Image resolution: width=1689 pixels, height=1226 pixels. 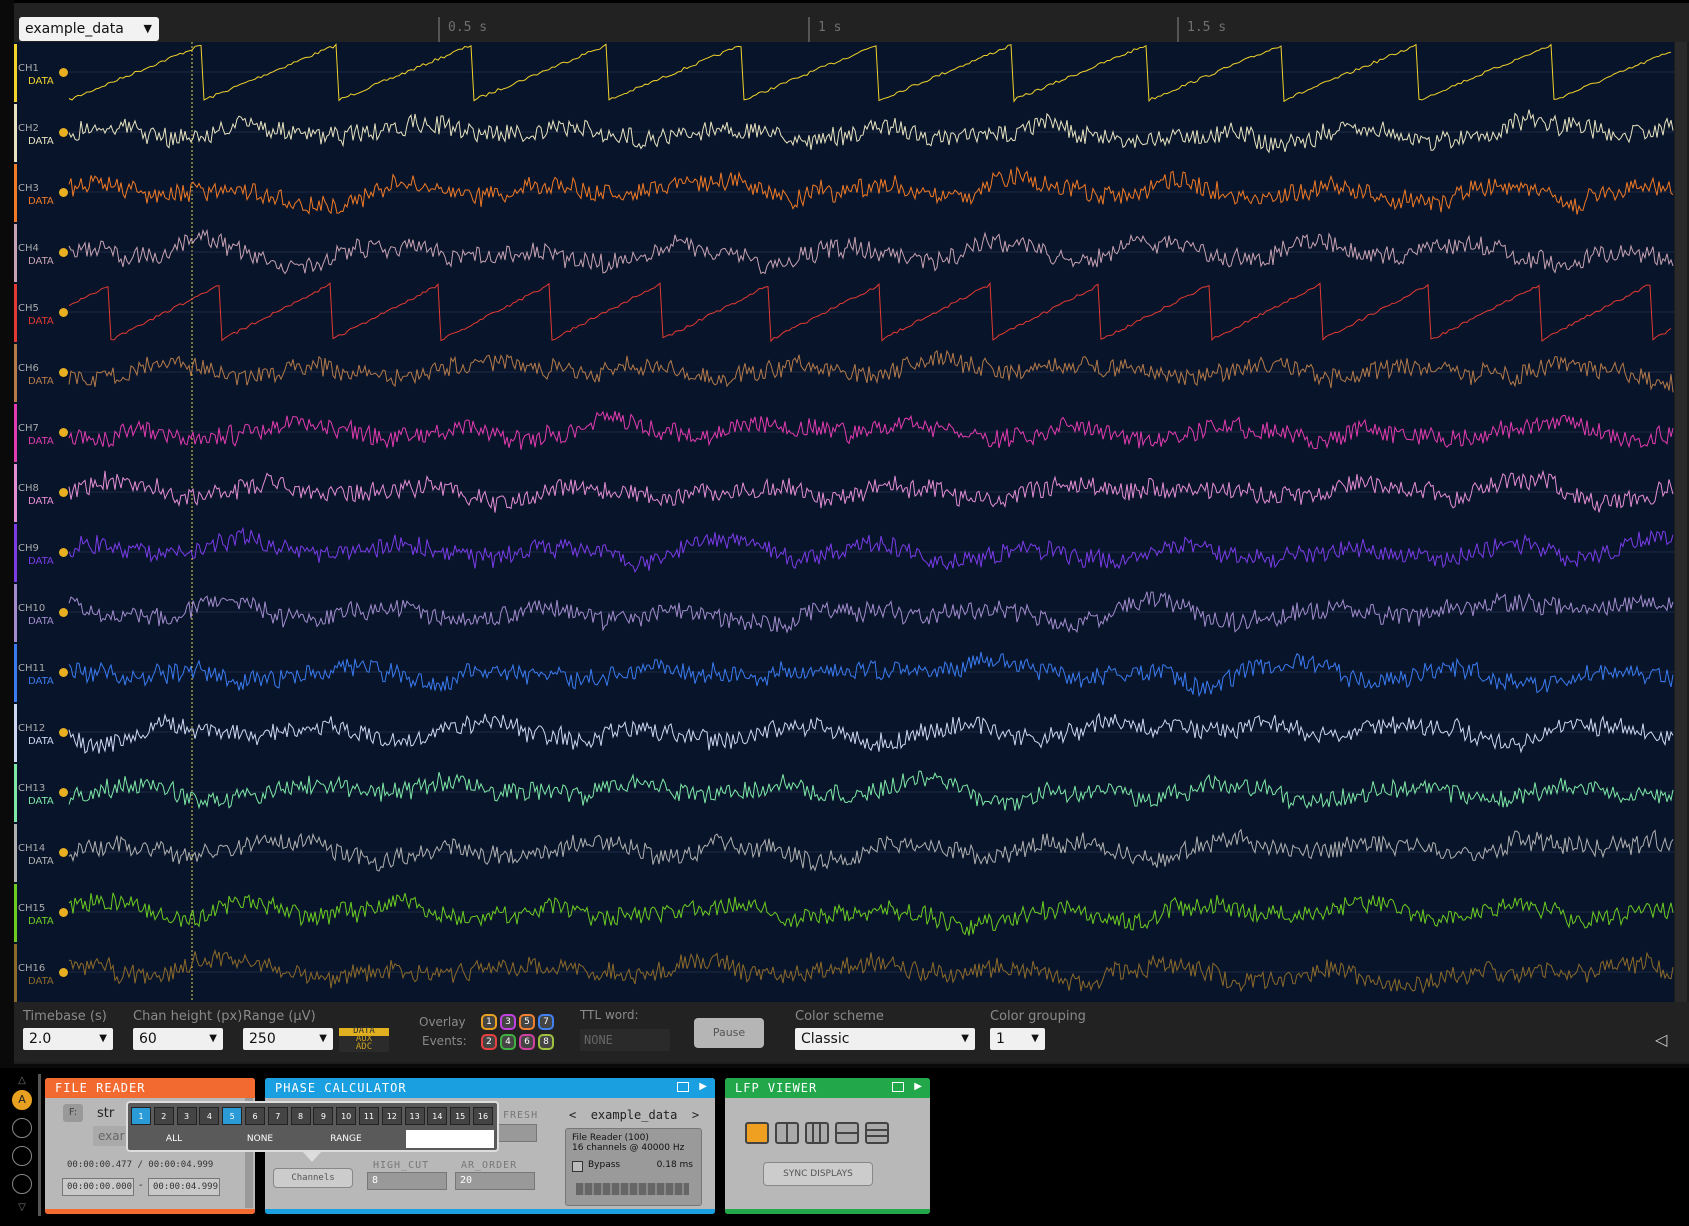 I want to click on ar-order-field: 20, so click(x=495, y=1181).